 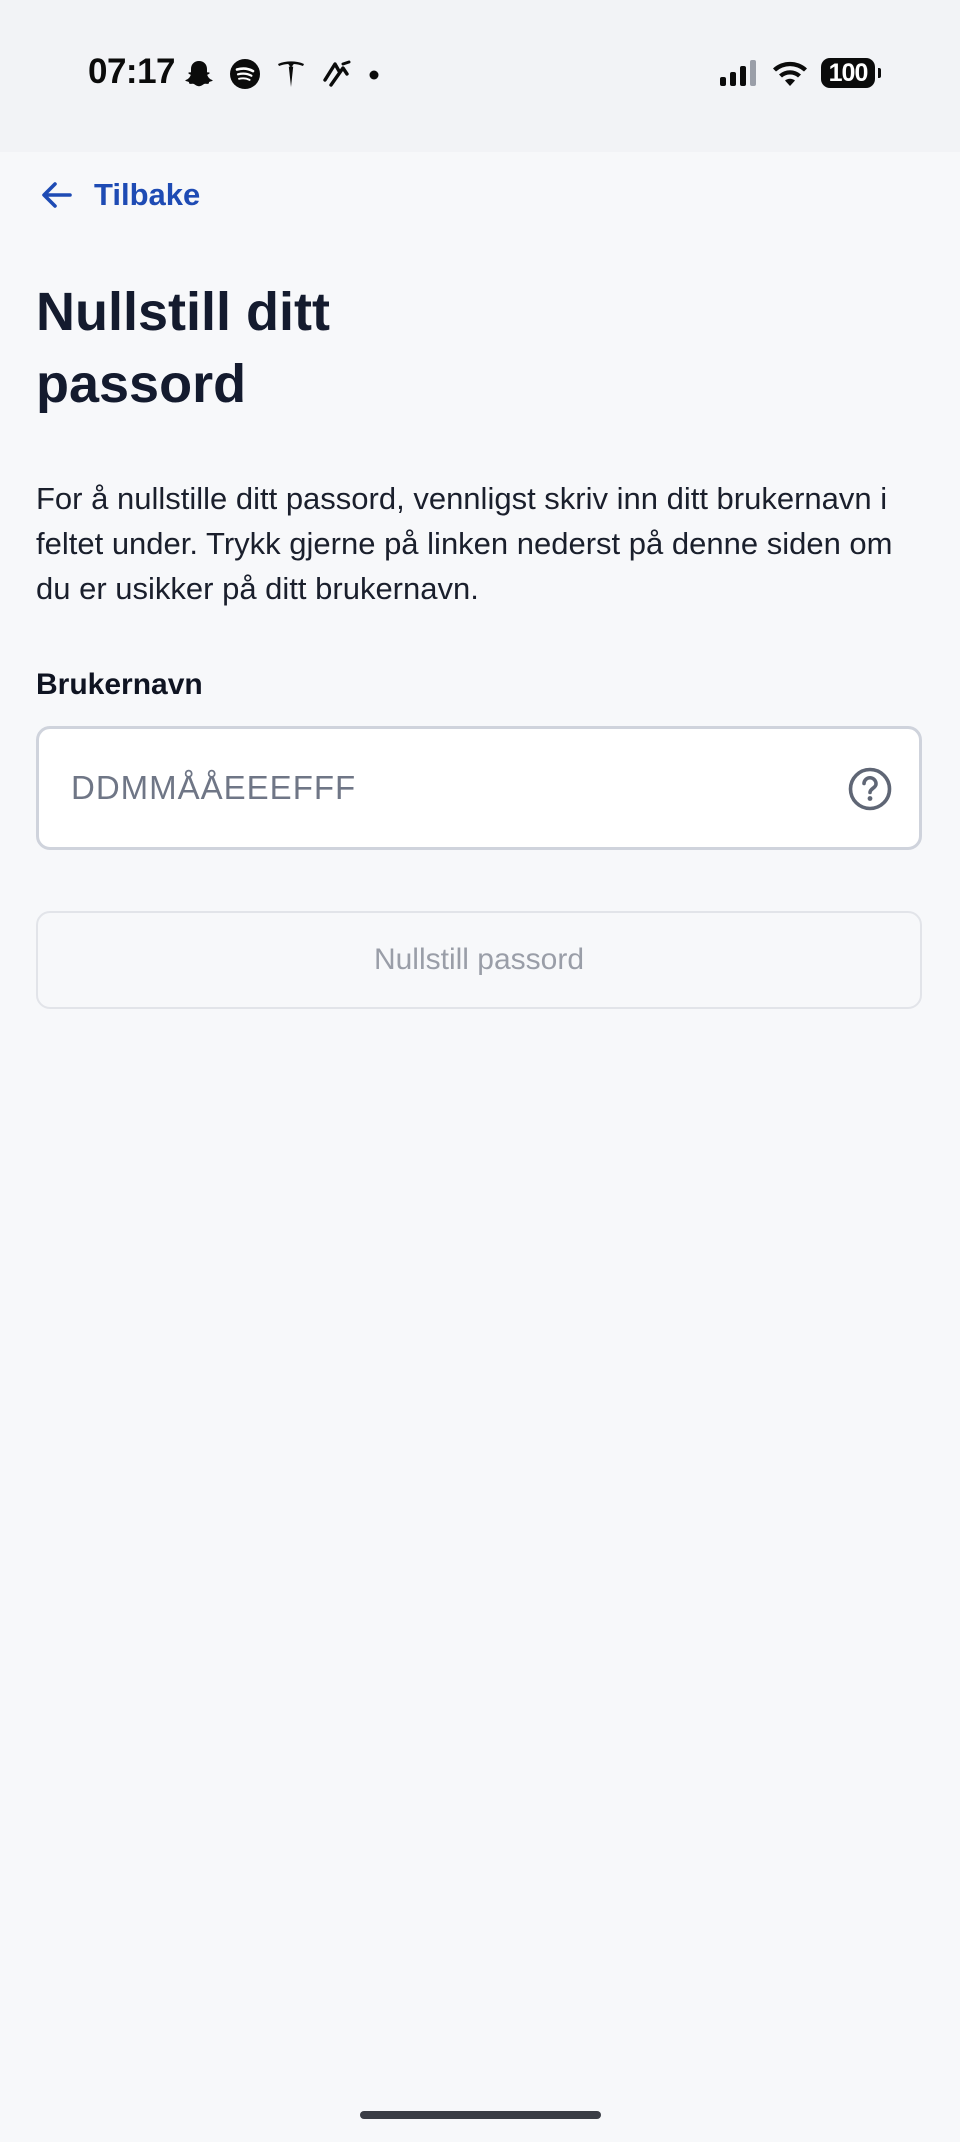 What do you see at coordinates (851, 73) in the screenshot?
I see `battery-indicator: 100` at bounding box center [851, 73].